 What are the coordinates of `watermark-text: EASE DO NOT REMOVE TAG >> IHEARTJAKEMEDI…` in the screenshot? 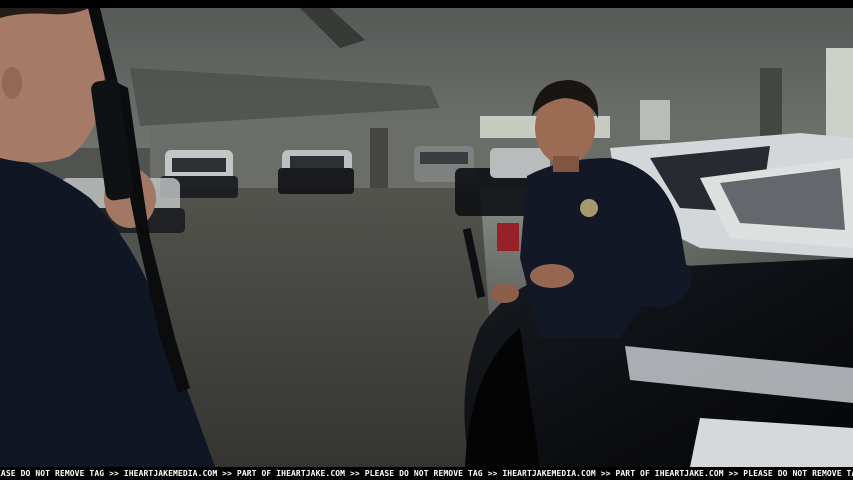 It's located at (426, 473).